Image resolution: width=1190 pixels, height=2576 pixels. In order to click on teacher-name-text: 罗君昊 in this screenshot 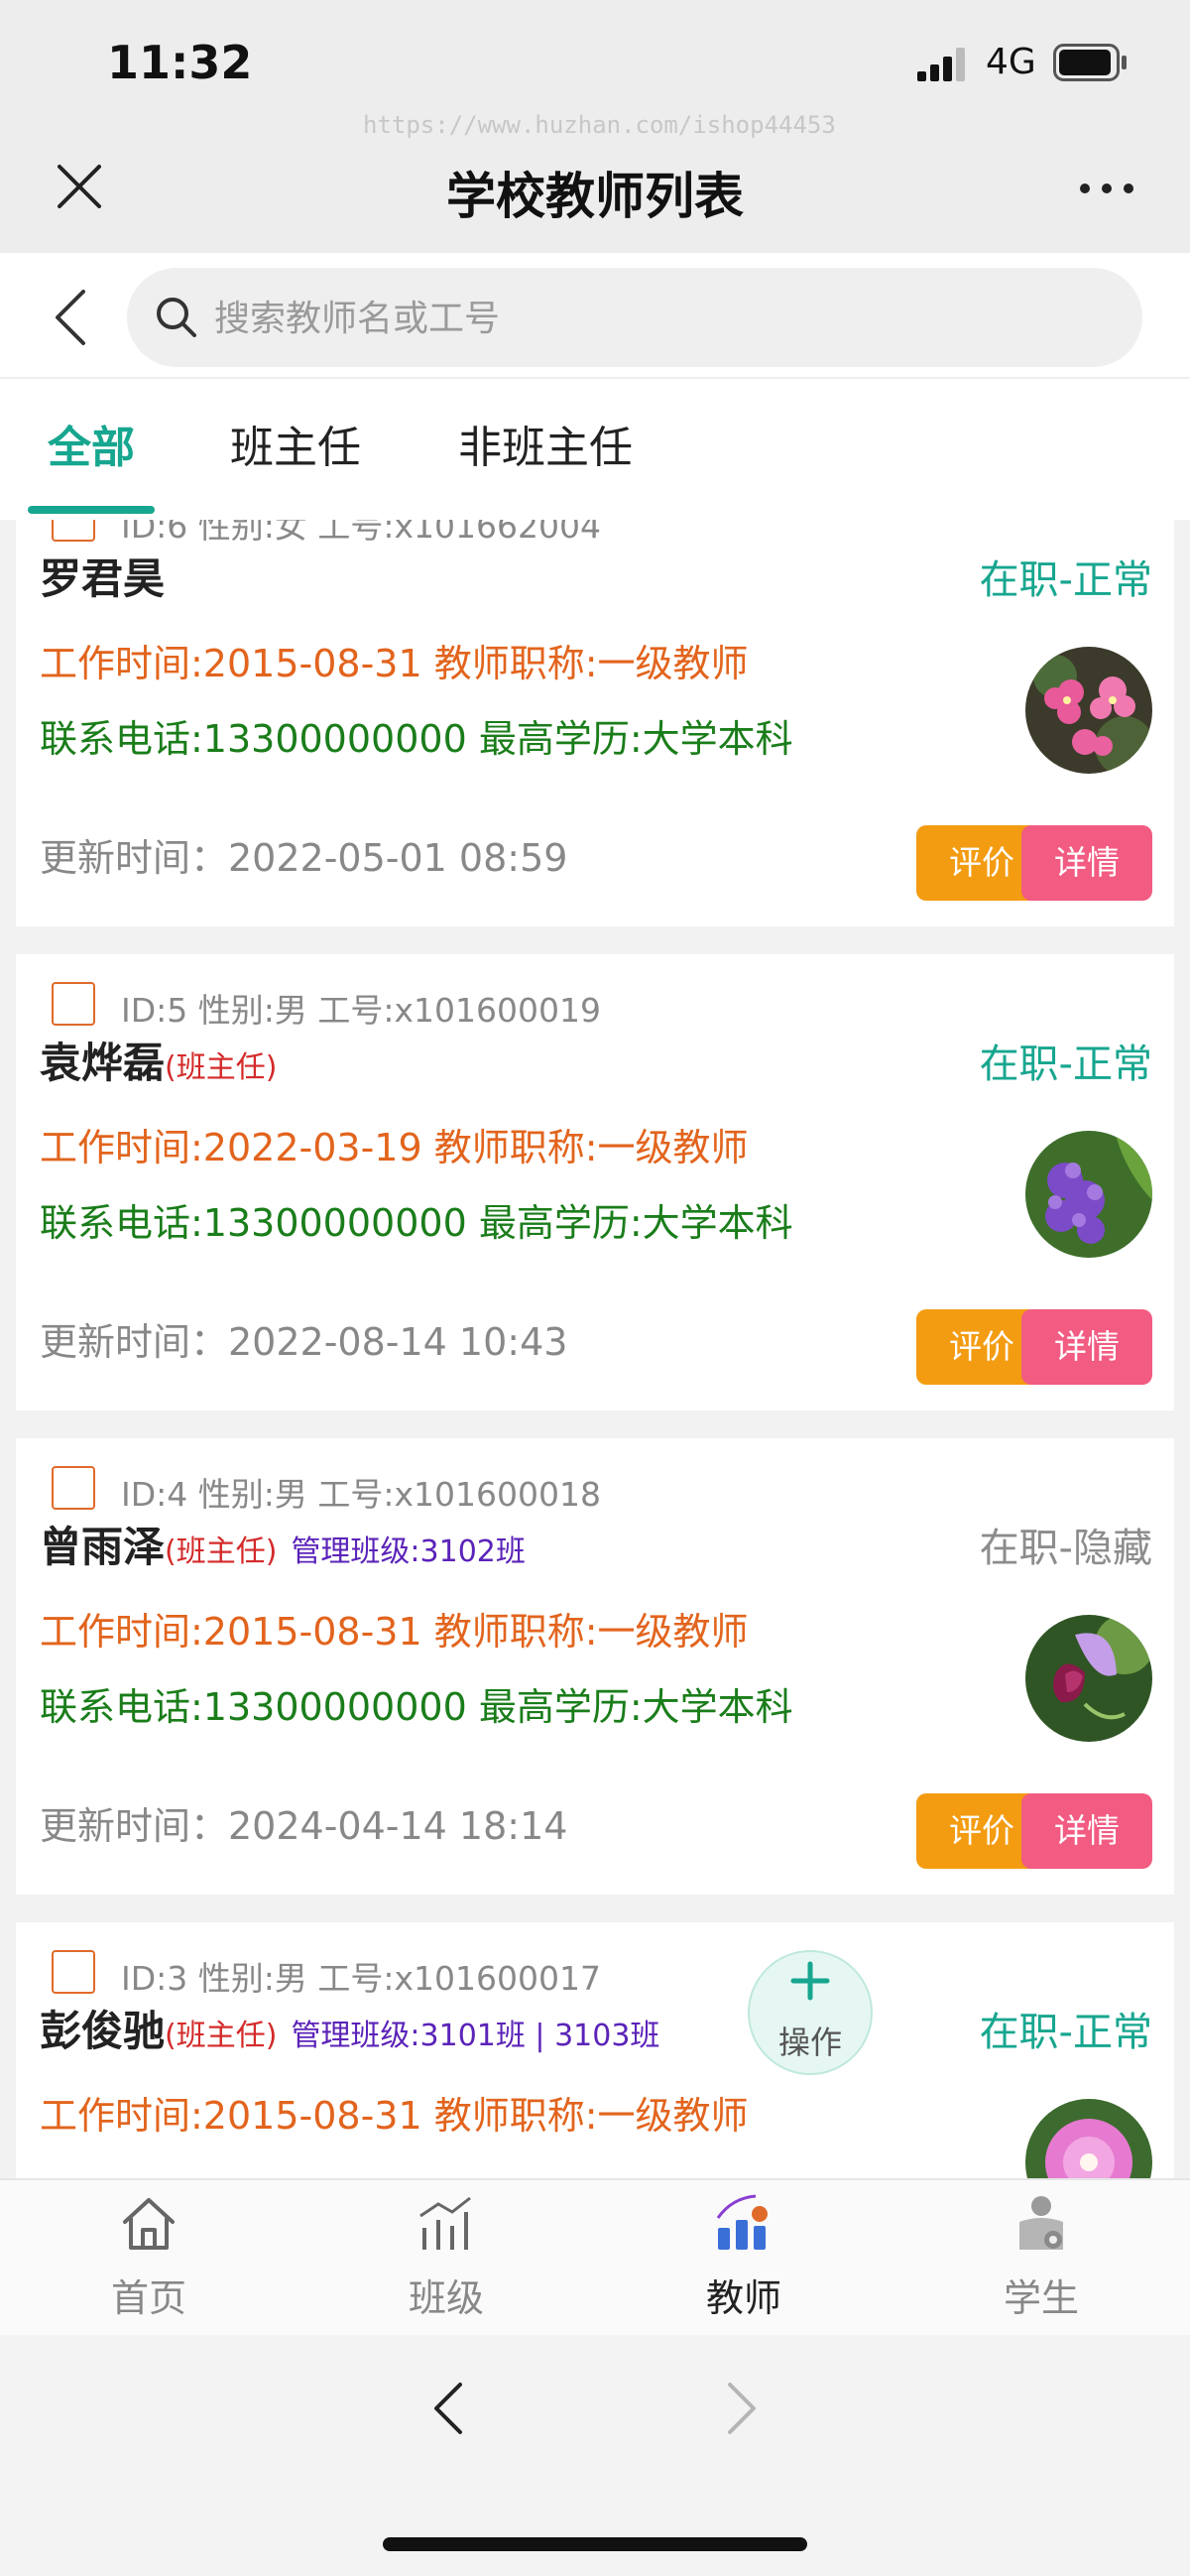, I will do `click(103, 578)`.